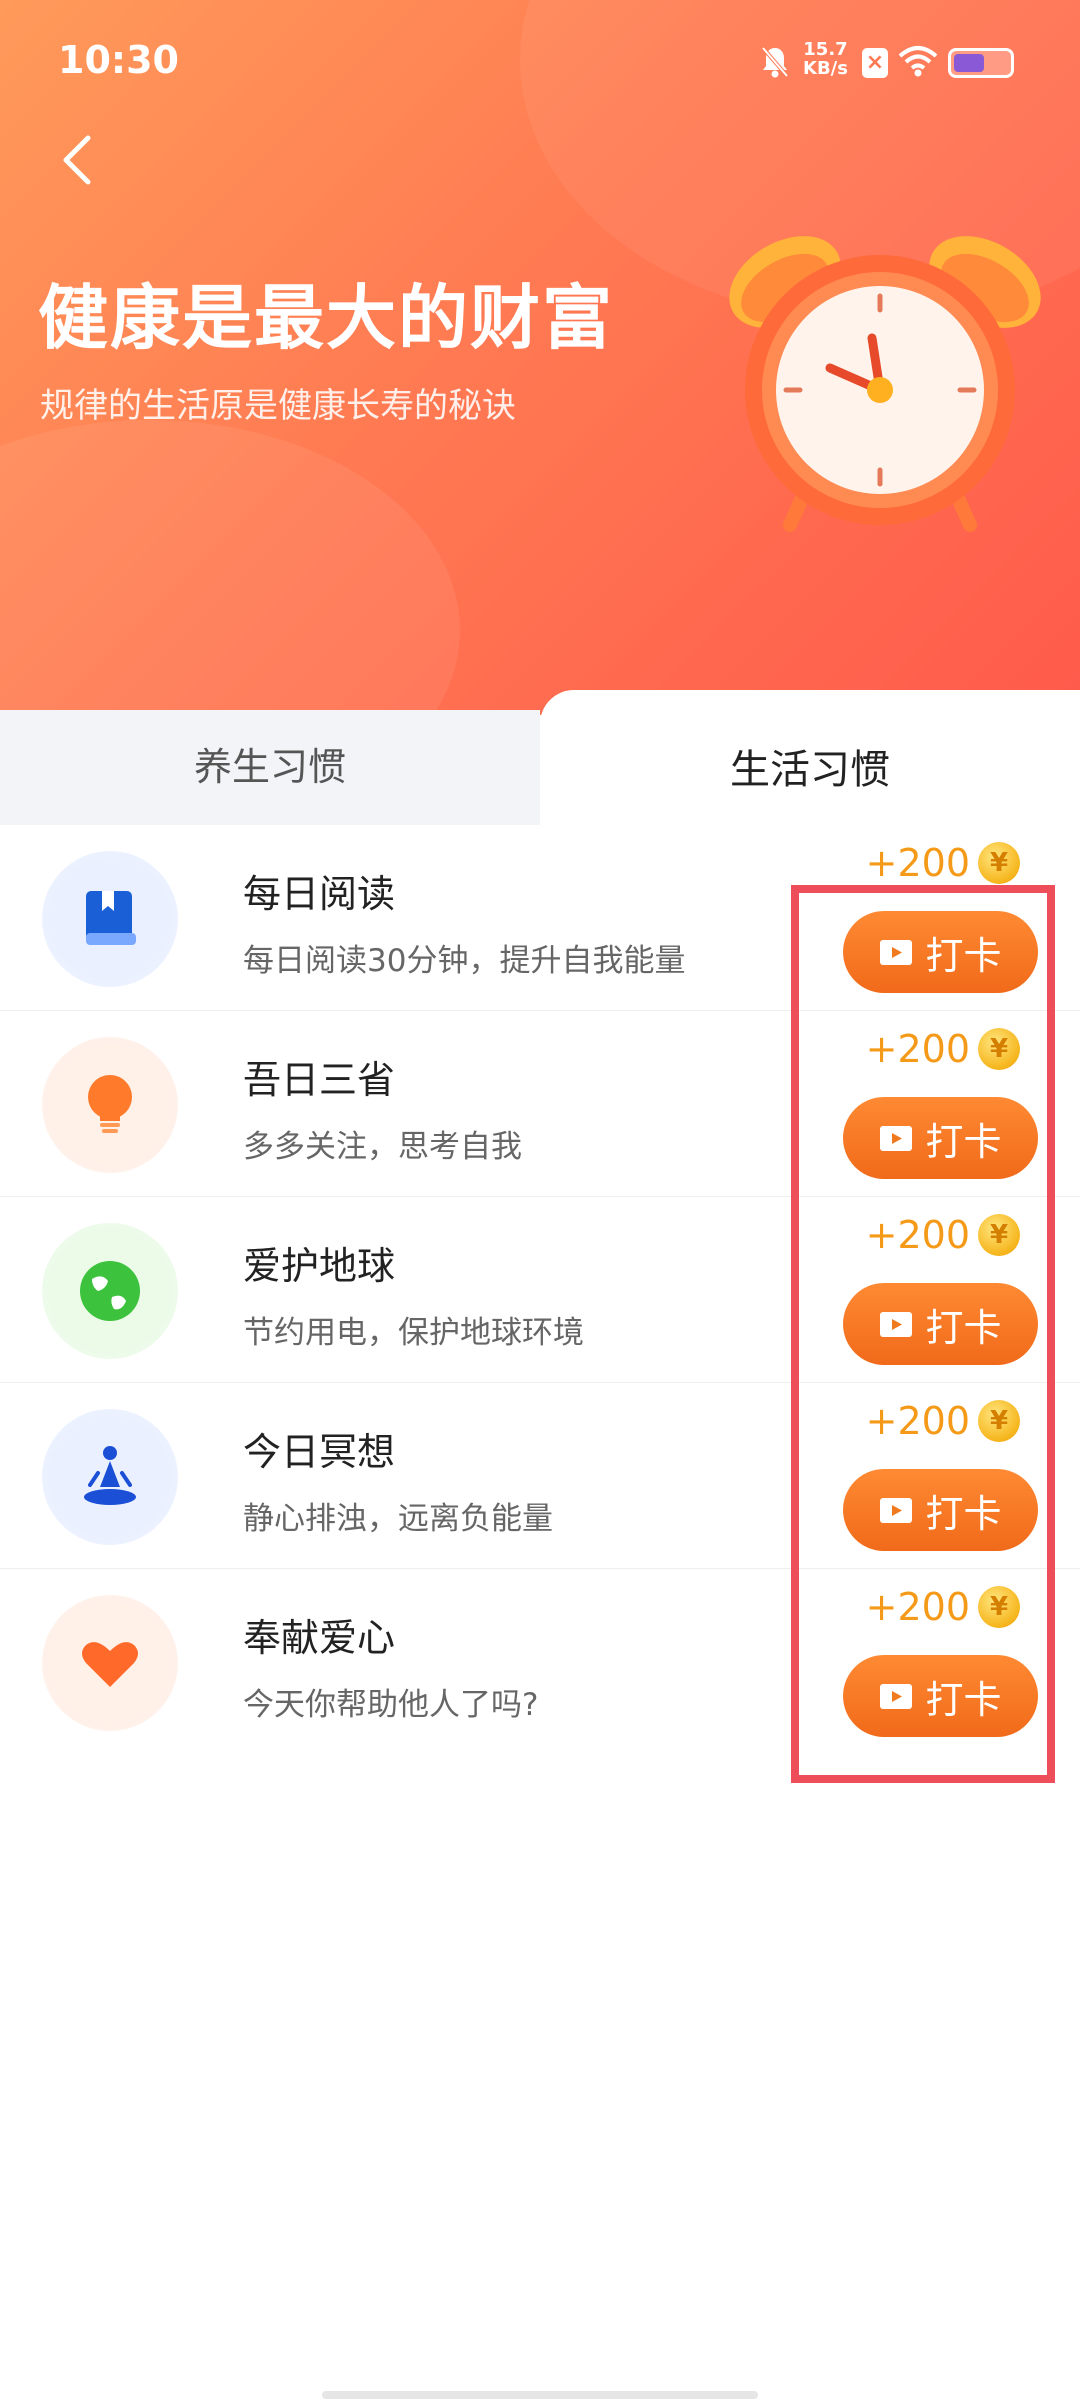 Image resolution: width=1080 pixels, height=2408 pixels. What do you see at coordinates (230, 567) in the screenshot?
I see `decor-blob` at bounding box center [230, 567].